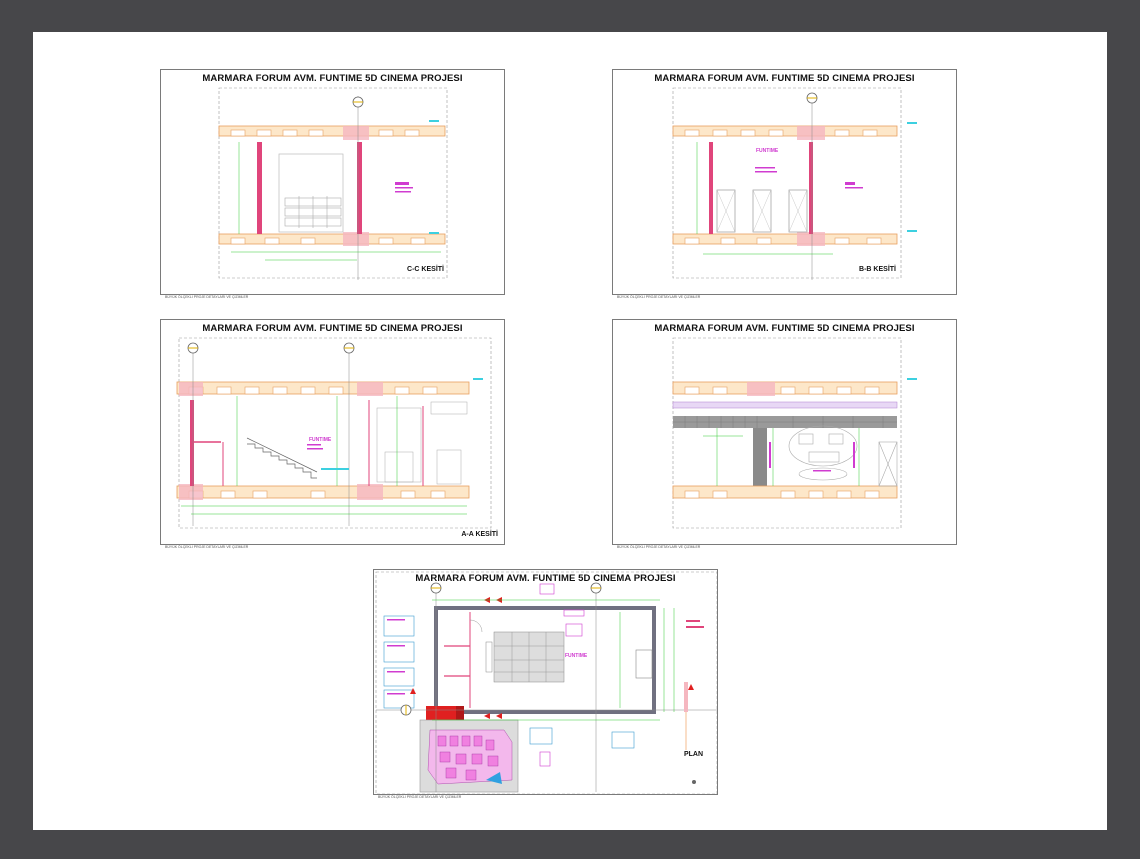  What do you see at coordinates (794, 433) in the screenshot?
I see `elevation-drawing` at bounding box center [794, 433].